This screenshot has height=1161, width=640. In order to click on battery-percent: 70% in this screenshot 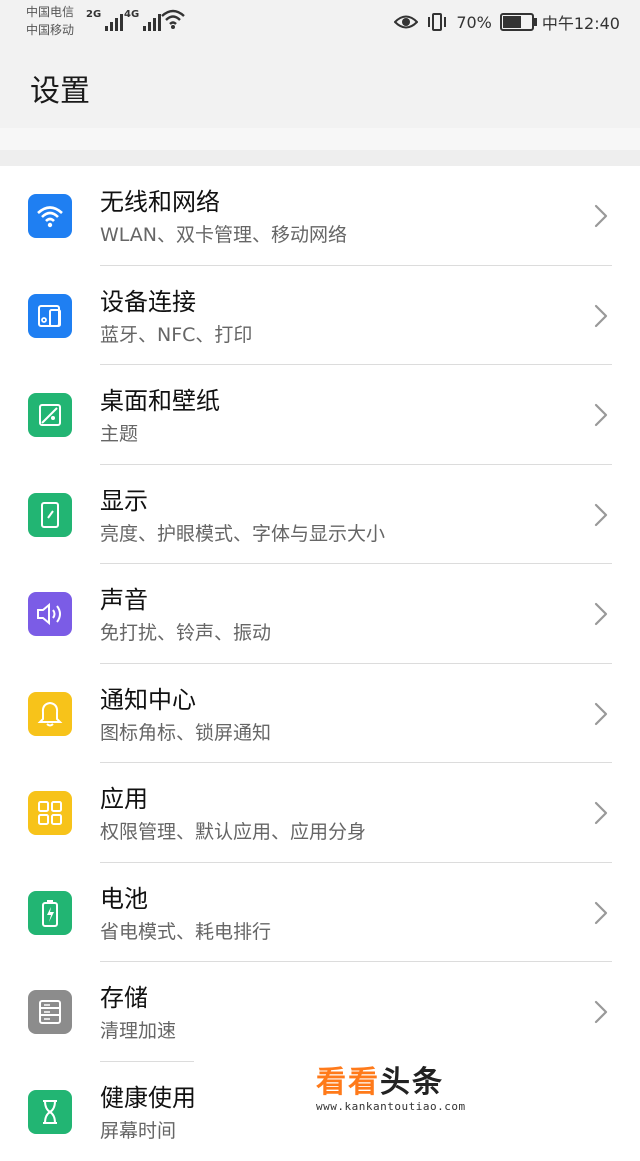, I will do `click(474, 22)`.